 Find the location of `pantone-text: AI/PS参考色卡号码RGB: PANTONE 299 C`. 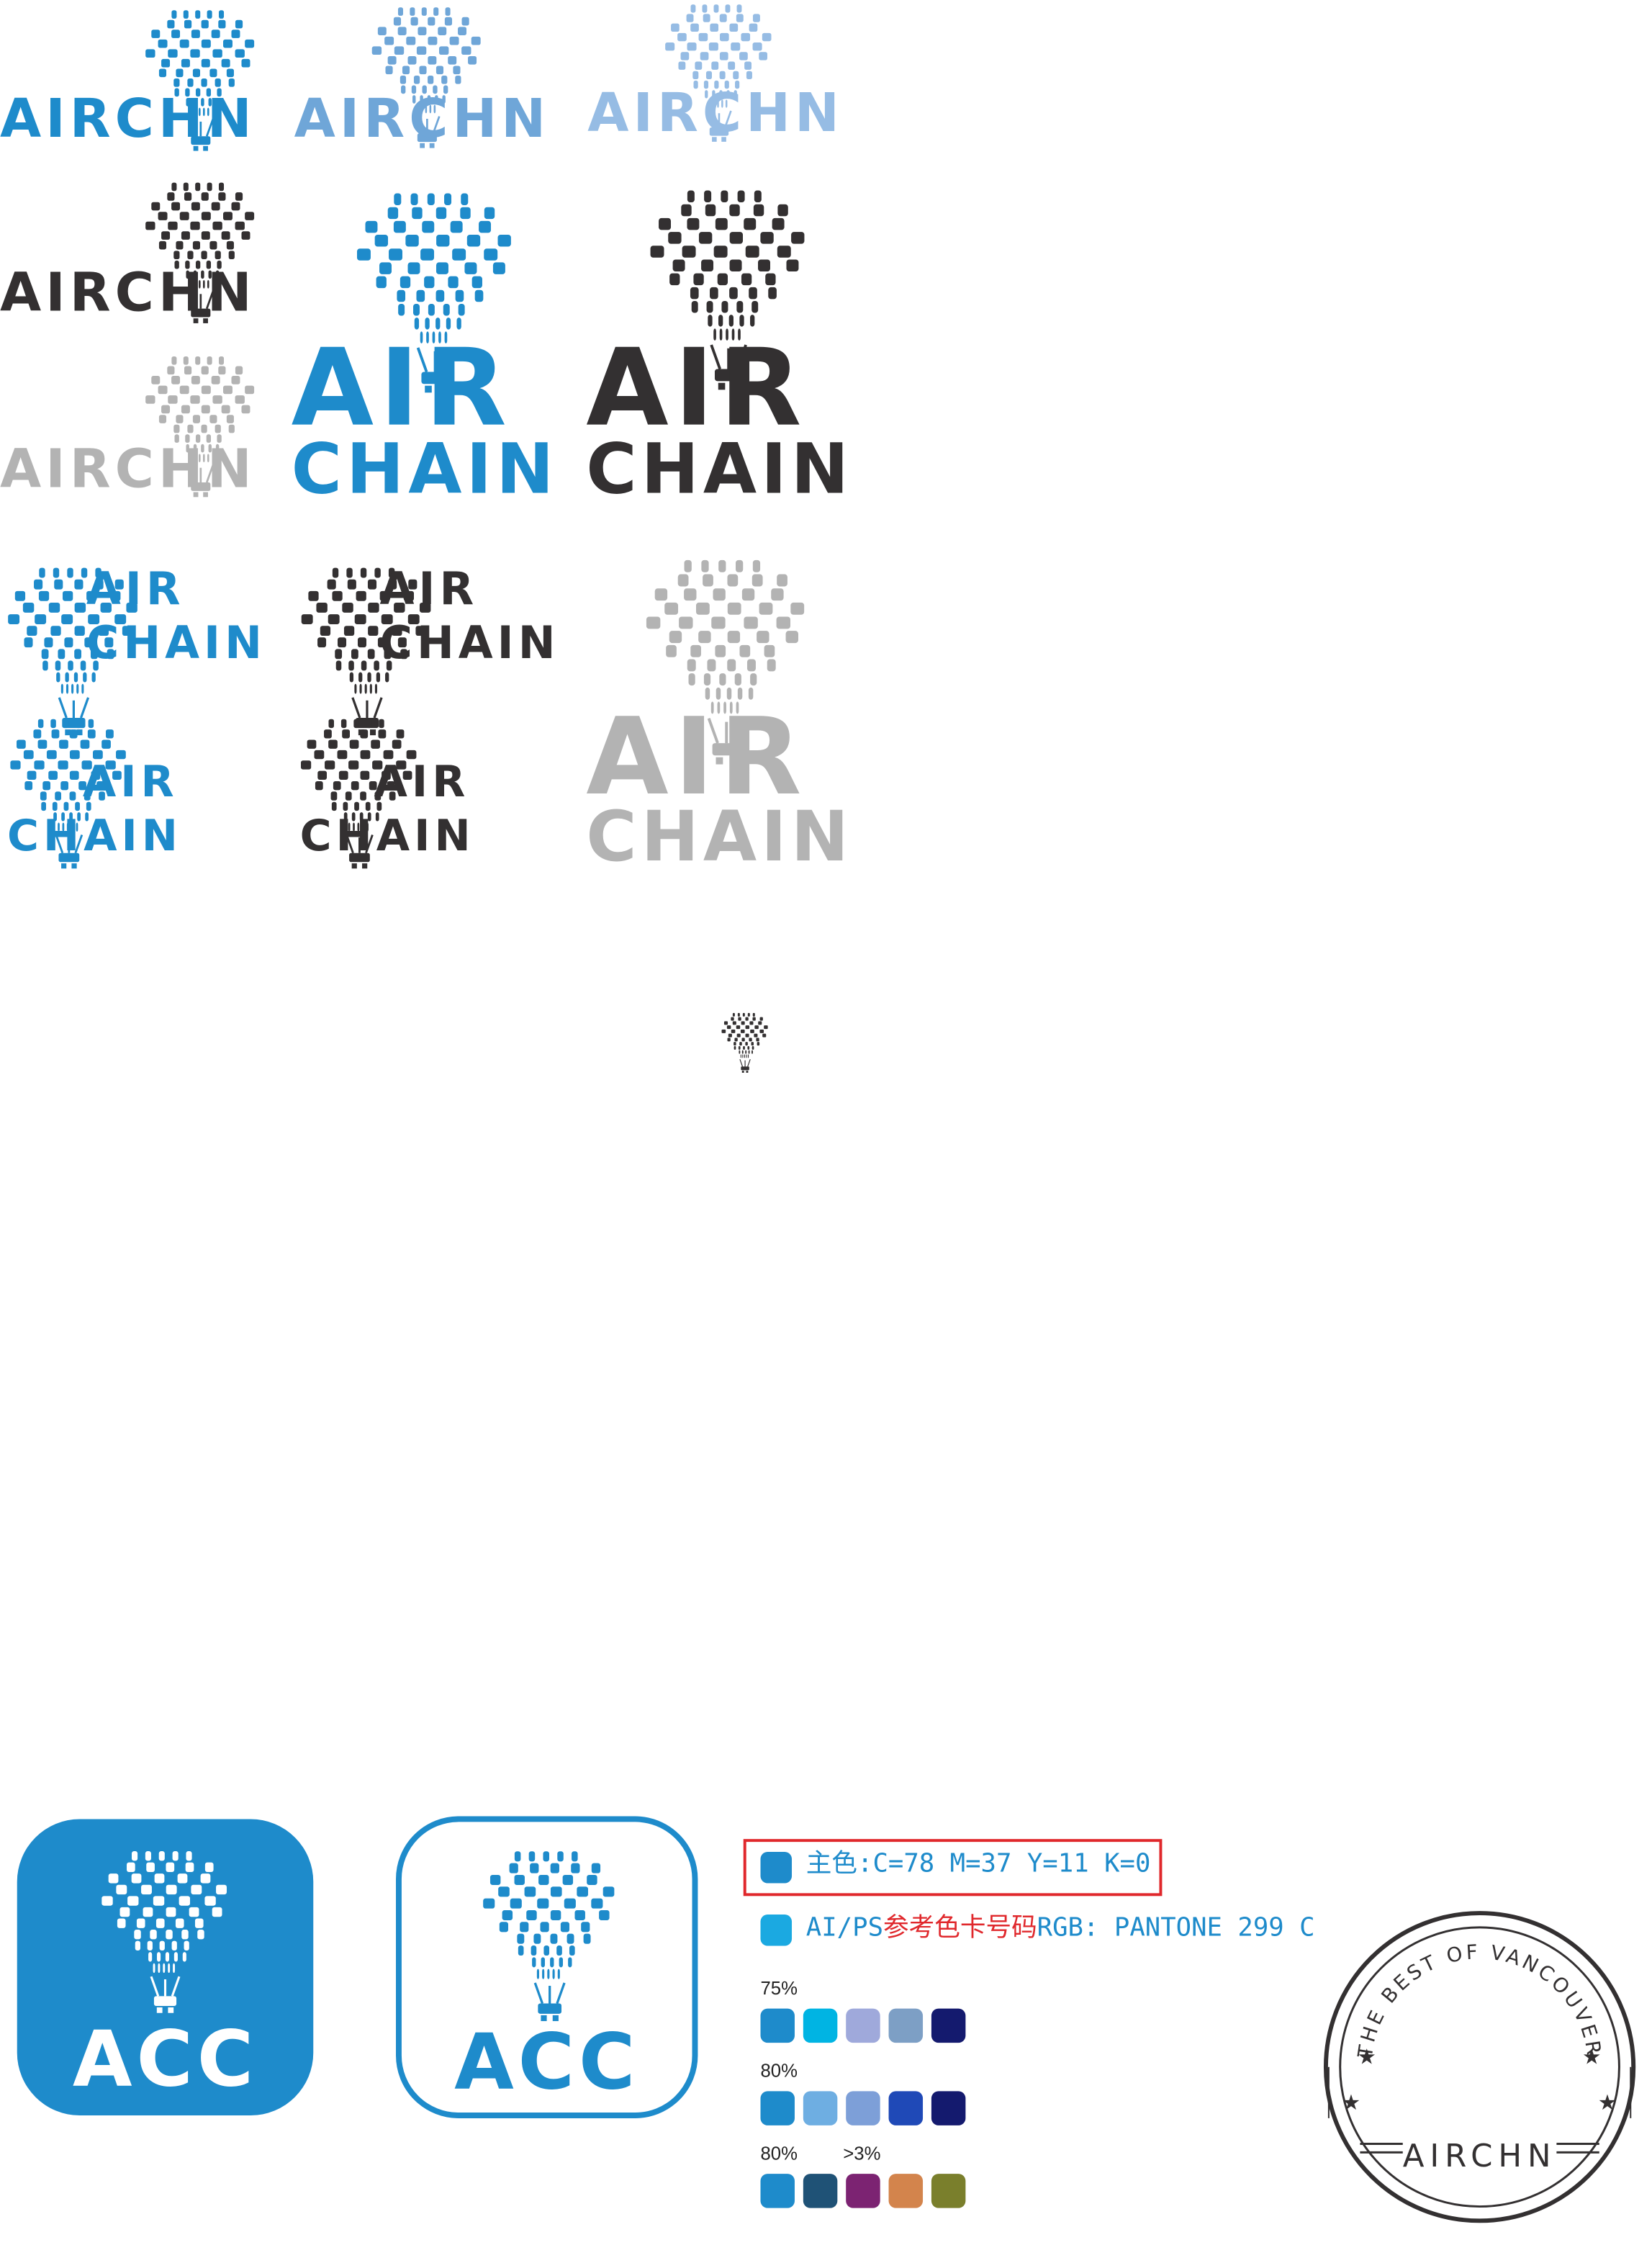

pantone-text: AI/PS参考色卡号码RGB: PANTONE 299 C is located at coordinates (1060, 1928).